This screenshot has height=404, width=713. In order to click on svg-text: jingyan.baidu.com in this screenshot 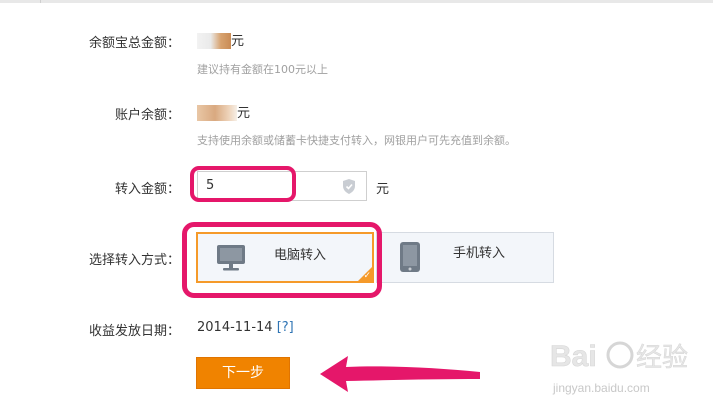, I will do `click(601, 388)`.